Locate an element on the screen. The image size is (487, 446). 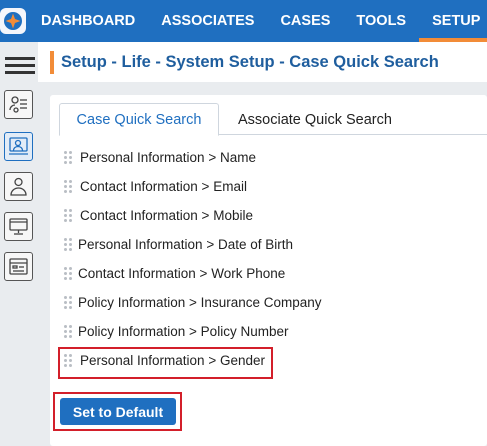
main-nav: DASHBOARD ASSOCIATES CASES TOOLS SETUP is located at coordinates (256, 21).